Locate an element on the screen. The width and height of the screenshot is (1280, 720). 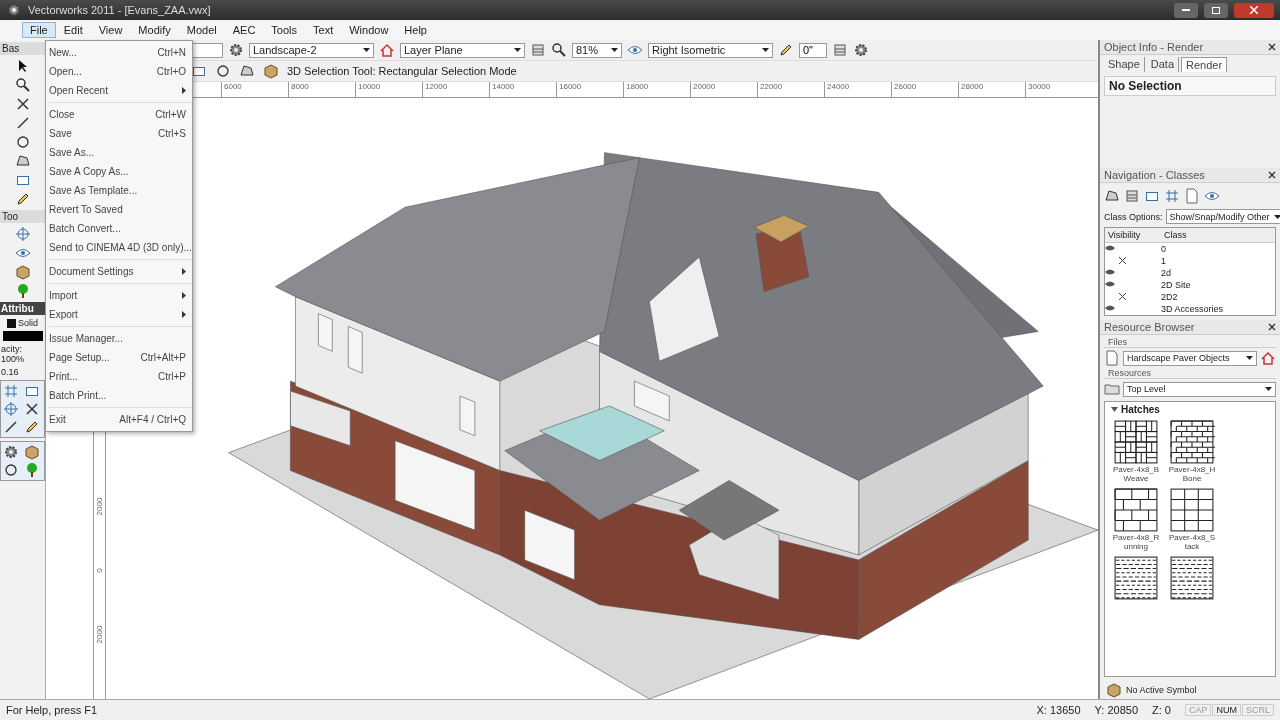
menu-entry: Open Recent is located at coordinates (119, 90).